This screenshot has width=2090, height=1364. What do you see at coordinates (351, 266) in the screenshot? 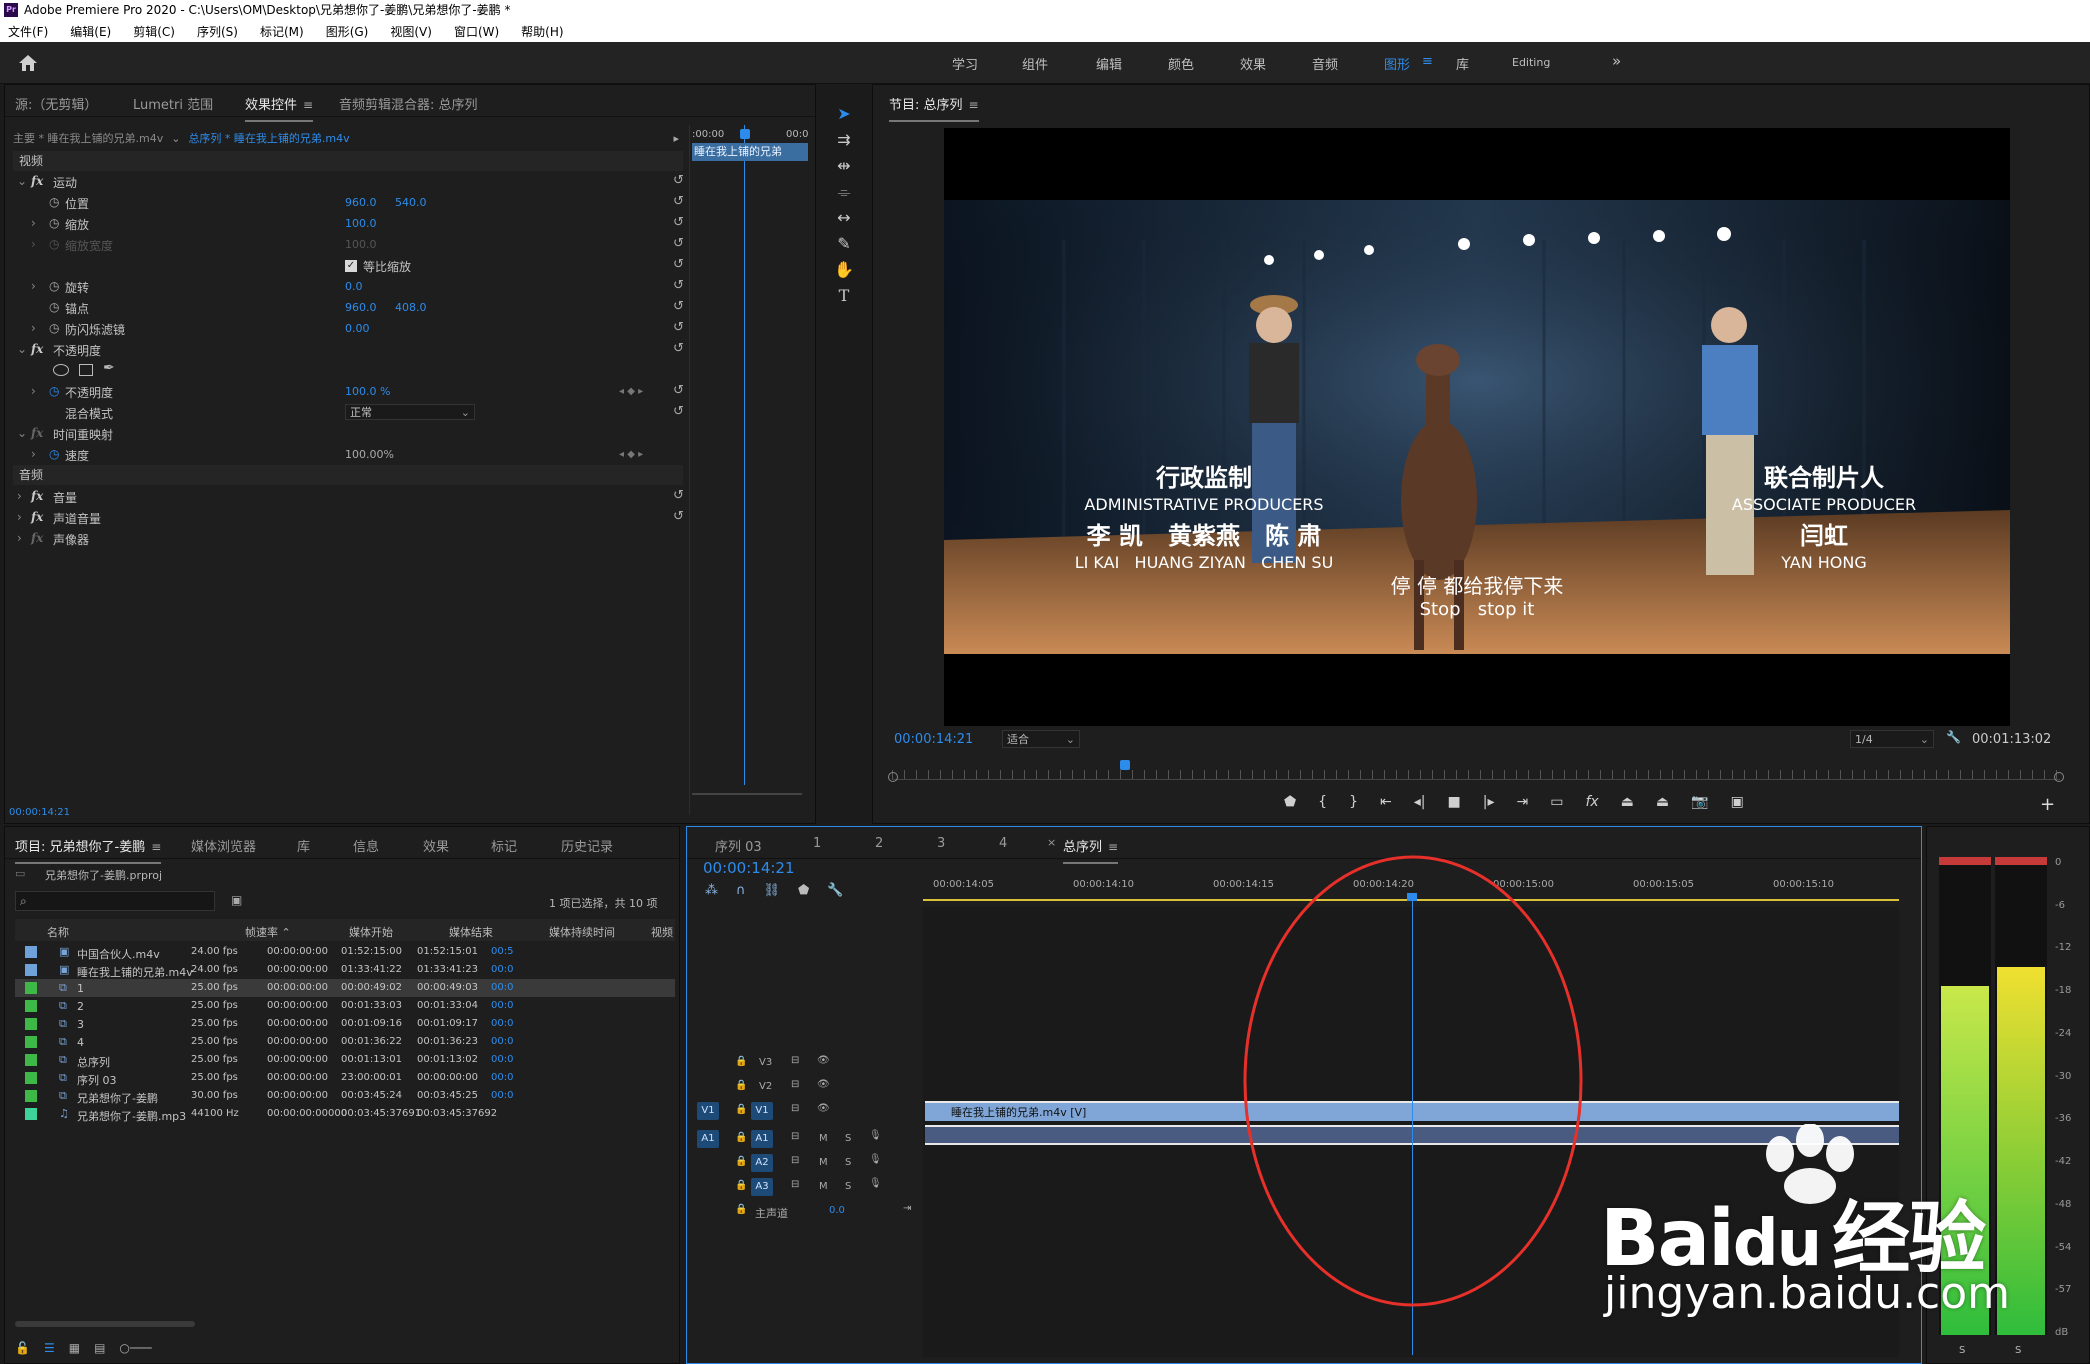
I see `uniform-scale-checkbox: ✓` at bounding box center [351, 266].